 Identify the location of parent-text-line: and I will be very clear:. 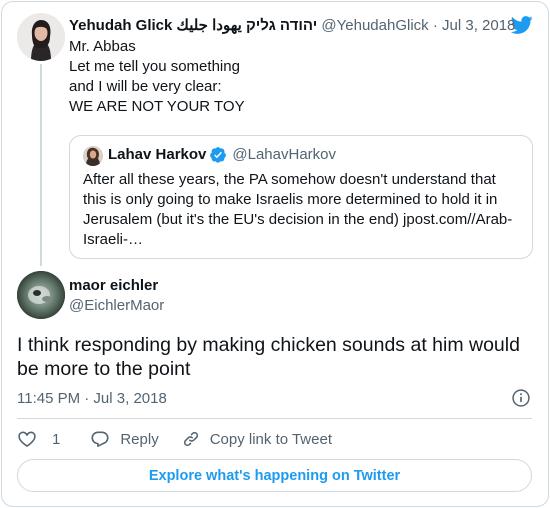
(145, 86).